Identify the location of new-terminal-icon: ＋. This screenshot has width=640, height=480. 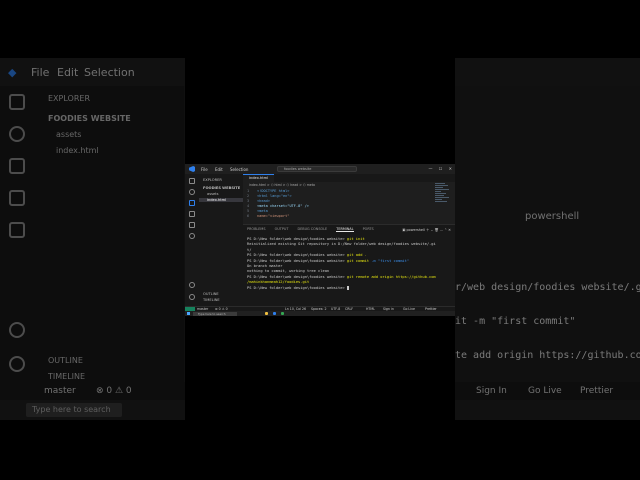
(427, 230).